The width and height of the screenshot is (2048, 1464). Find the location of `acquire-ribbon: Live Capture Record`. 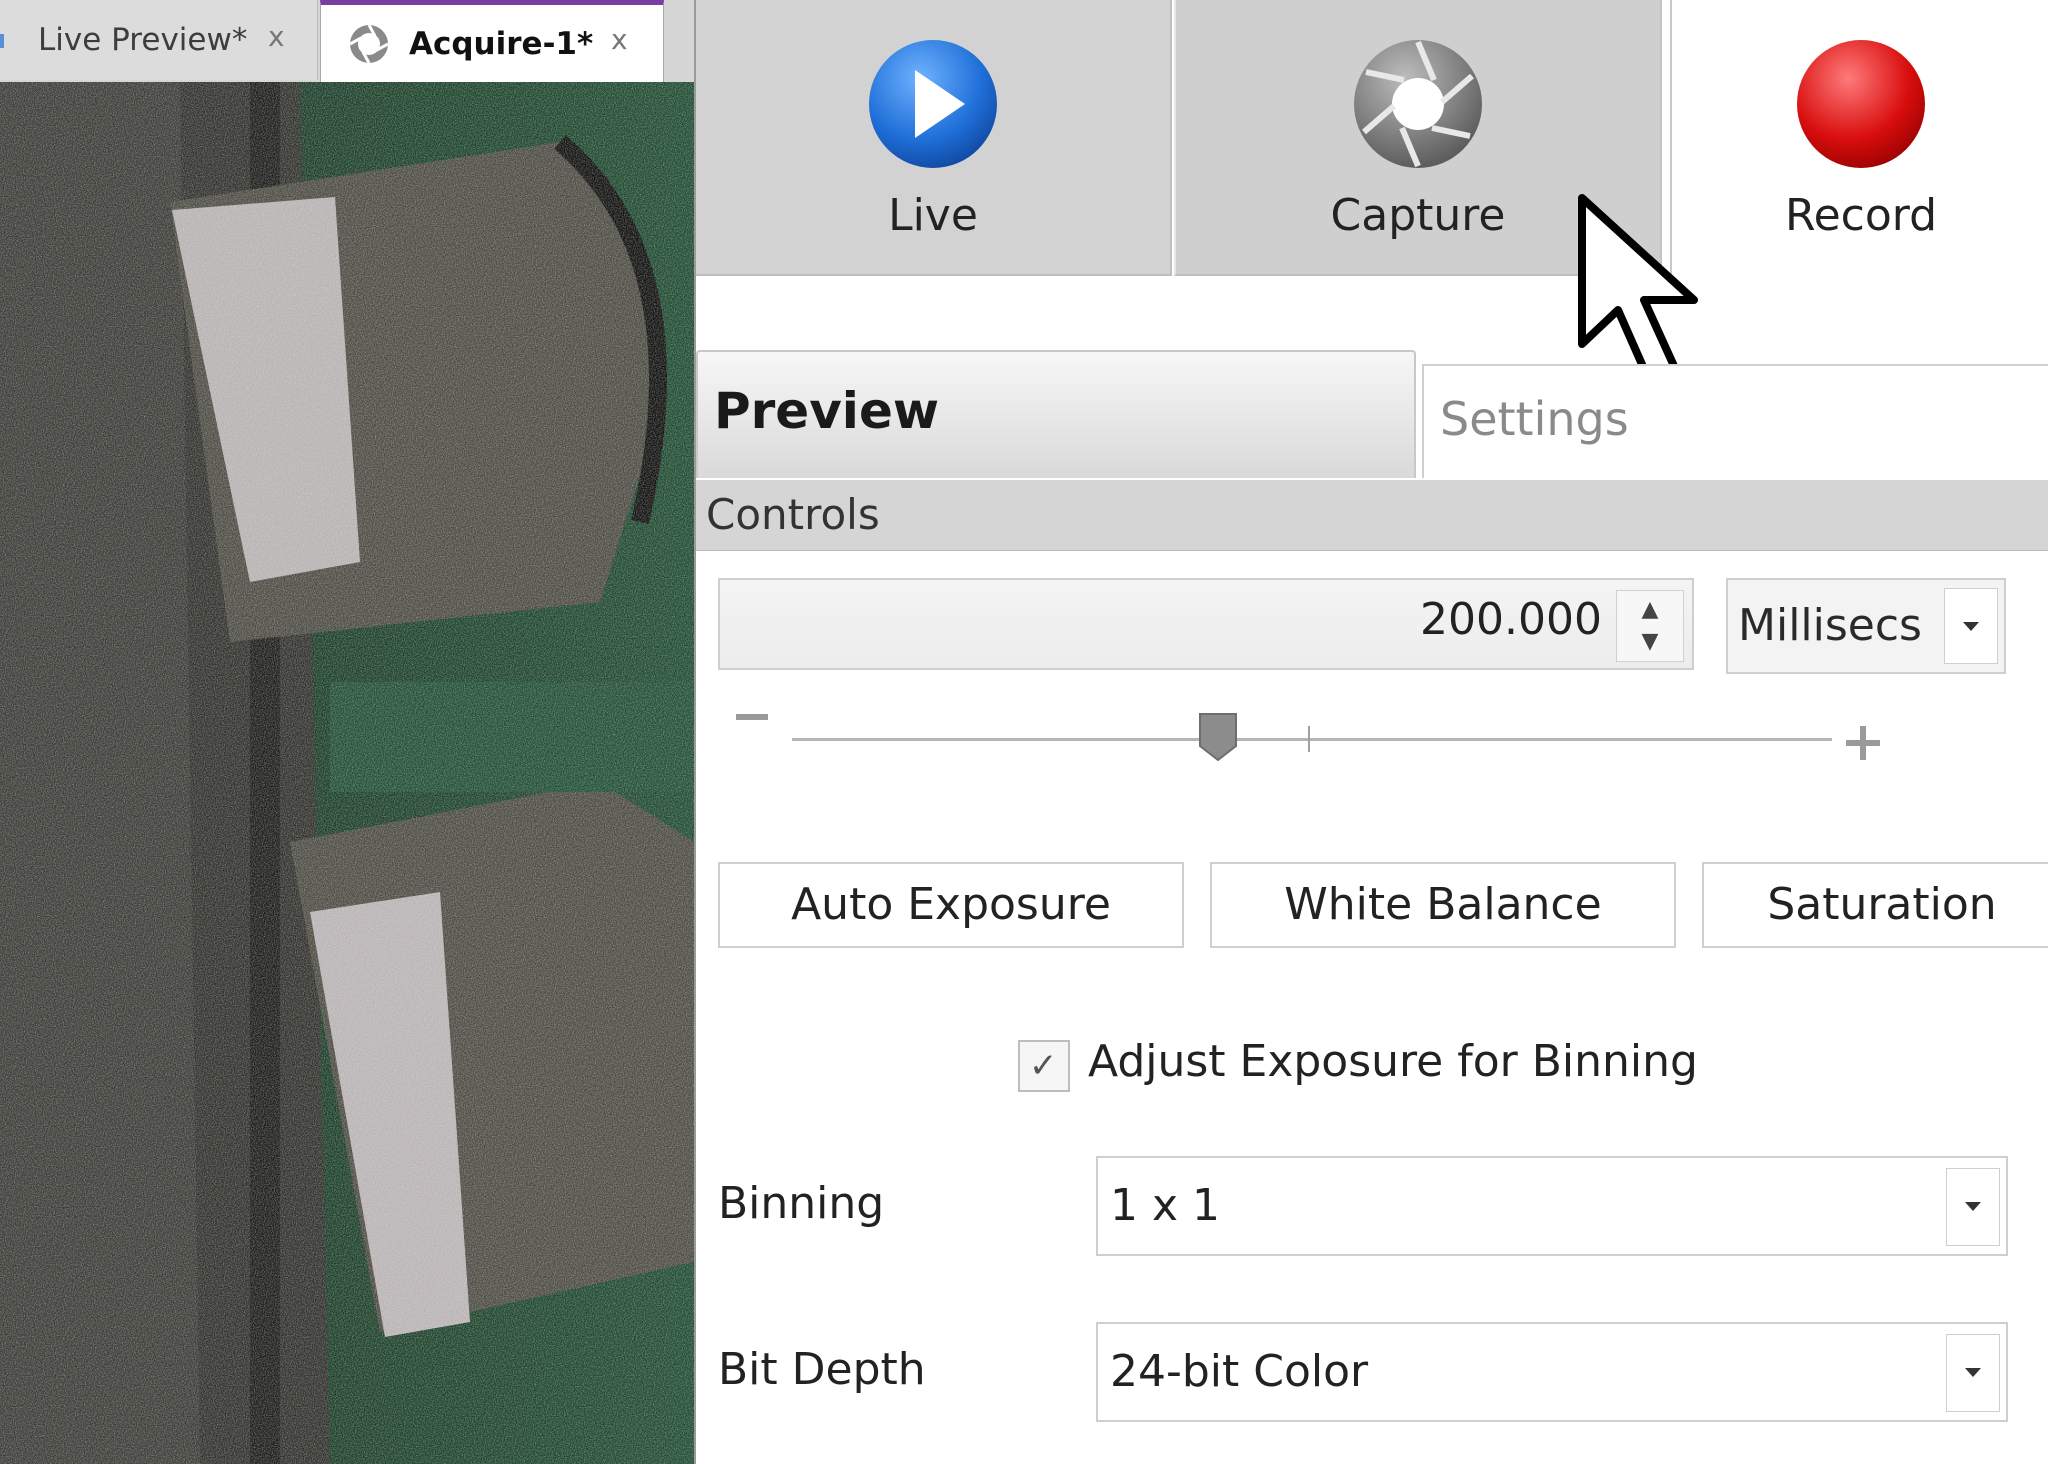

acquire-ribbon: Live Capture Record is located at coordinates (1372, 139).